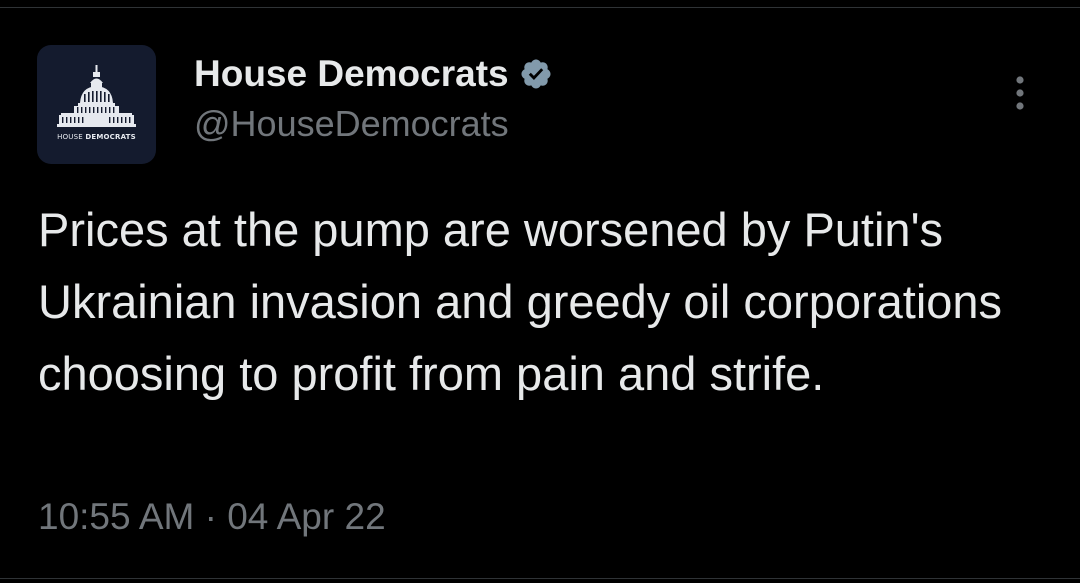 This screenshot has height=583, width=1080. I want to click on tweet-time: 10:55 AM, so click(116, 516).